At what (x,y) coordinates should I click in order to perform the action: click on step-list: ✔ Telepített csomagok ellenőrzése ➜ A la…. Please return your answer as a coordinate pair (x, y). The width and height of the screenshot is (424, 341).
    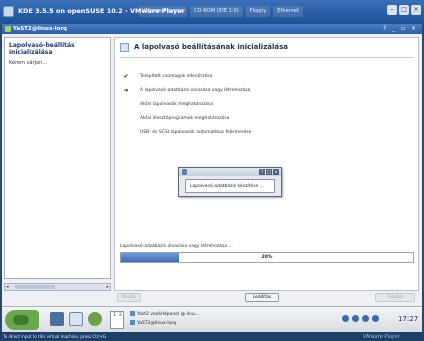
    Looking at the image, I should click on (267, 107).